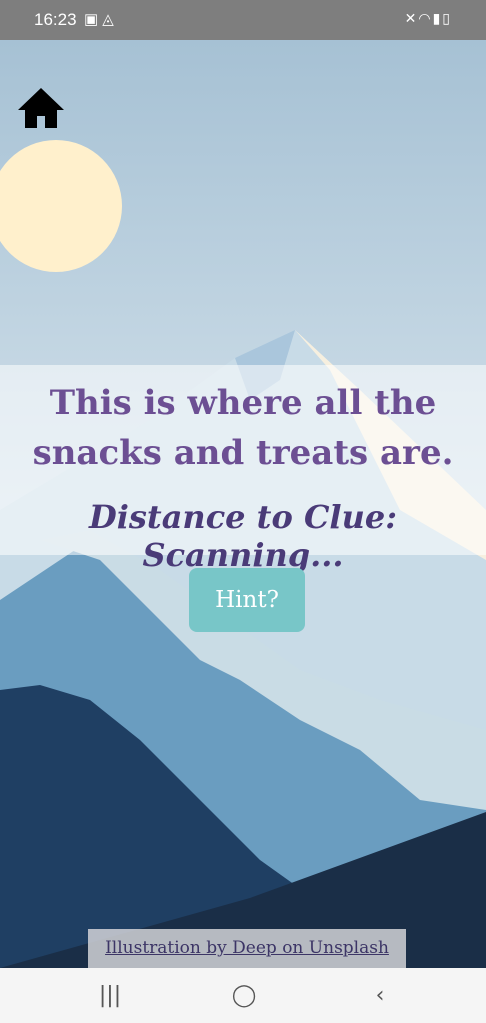 The width and height of the screenshot is (486, 1023). I want to click on home-button, so click(41, 107).